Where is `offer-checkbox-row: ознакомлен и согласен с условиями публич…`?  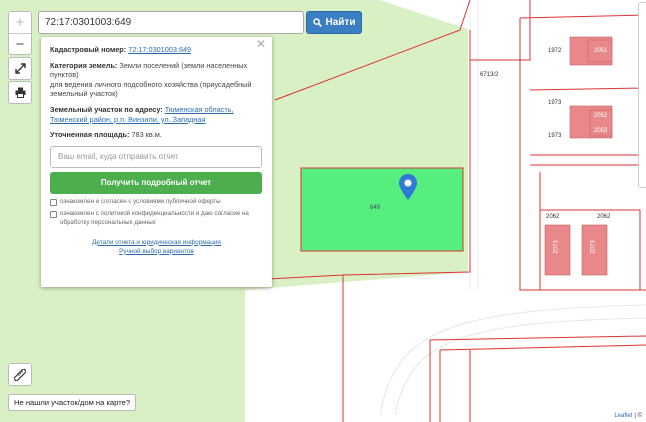
offer-checkbox-row: ознакомлен и согласен с условиями публич… is located at coordinates (156, 202).